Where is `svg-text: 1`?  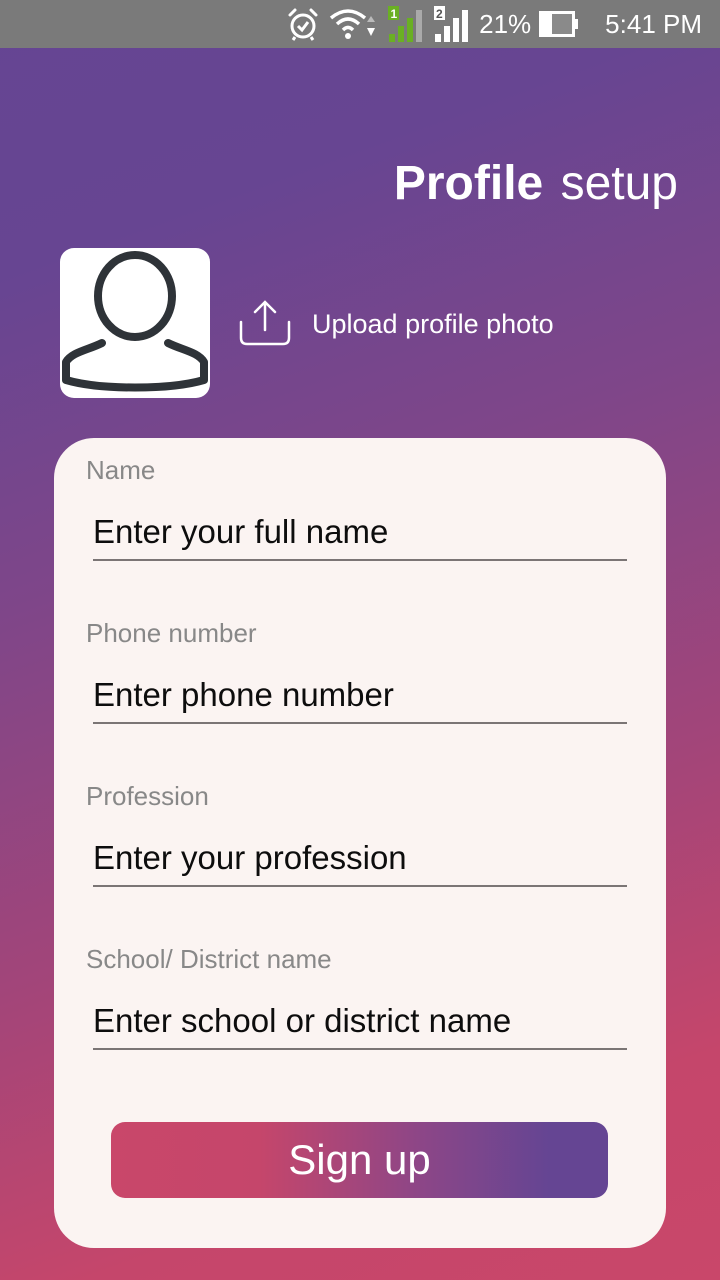
svg-text: 1 is located at coordinates (394, 14).